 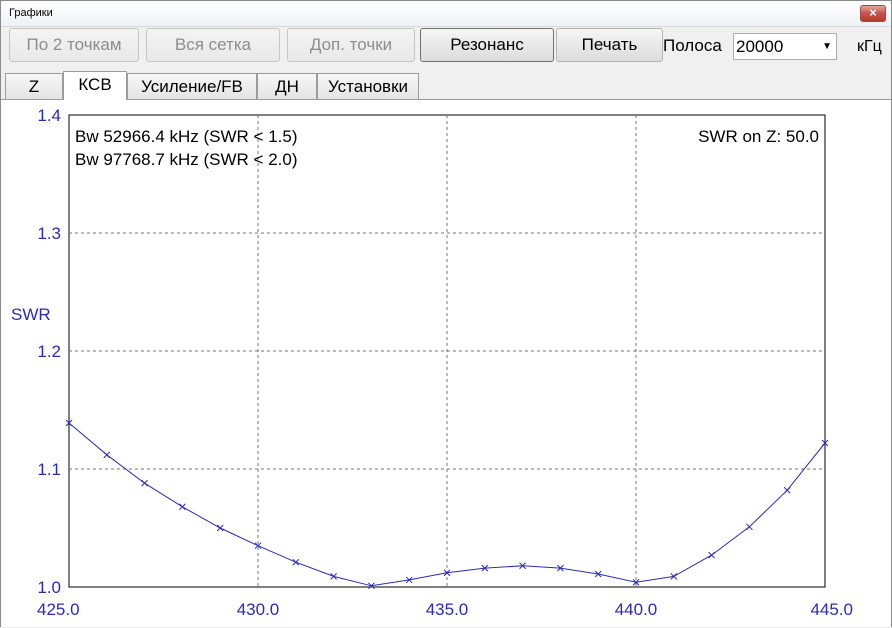 What do you see at coordinates (49, 233) in the screenshot?
I see `y-tick-label: 1.3` at bounding box center [49, 233].